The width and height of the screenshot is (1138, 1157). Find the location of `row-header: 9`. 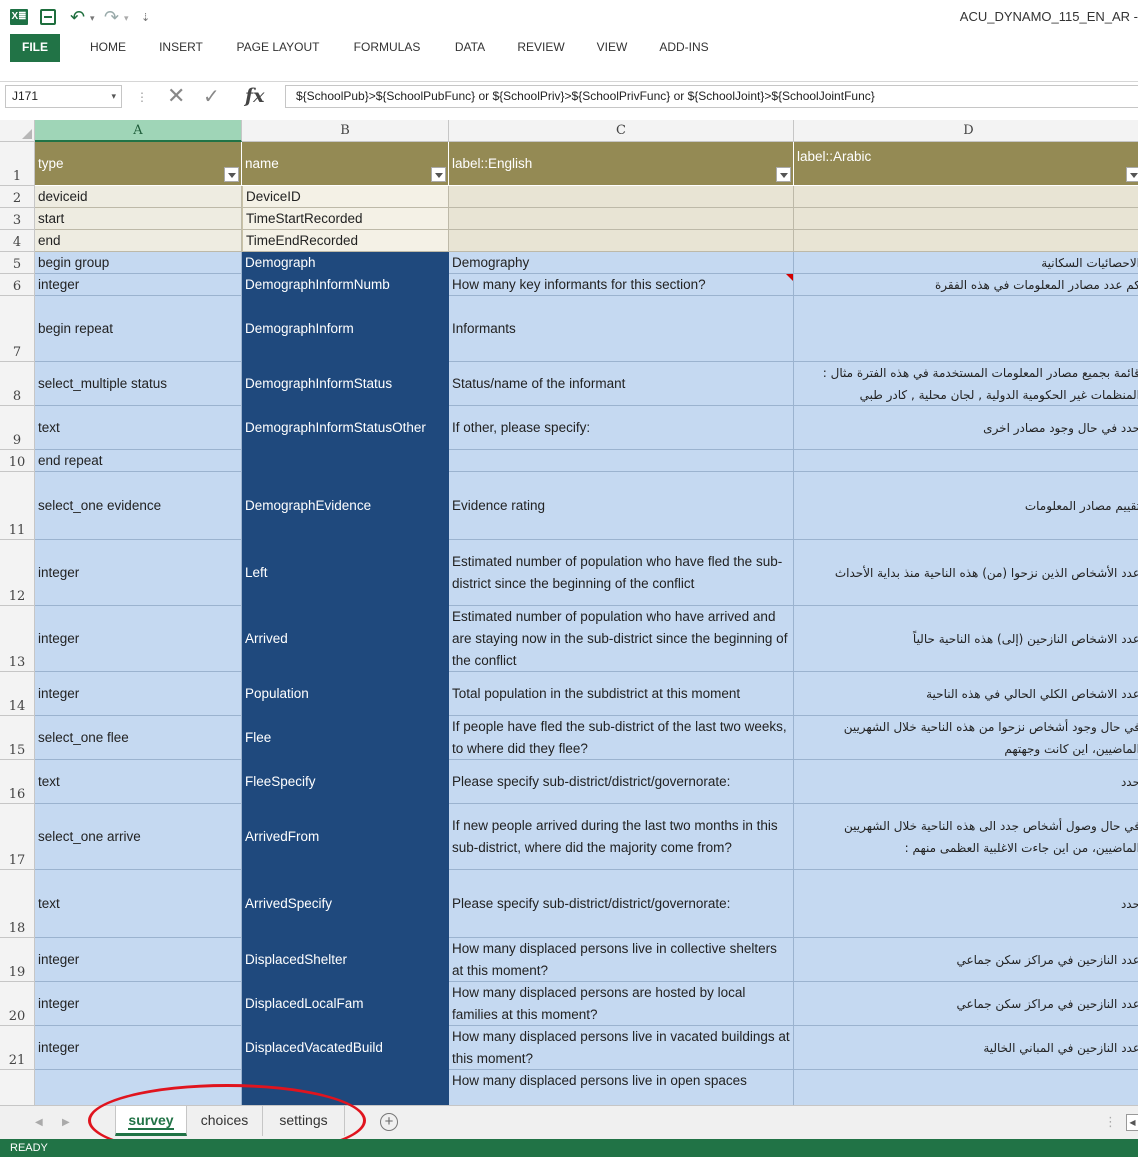

row-header: 9 is located at coordinates (17, 428).